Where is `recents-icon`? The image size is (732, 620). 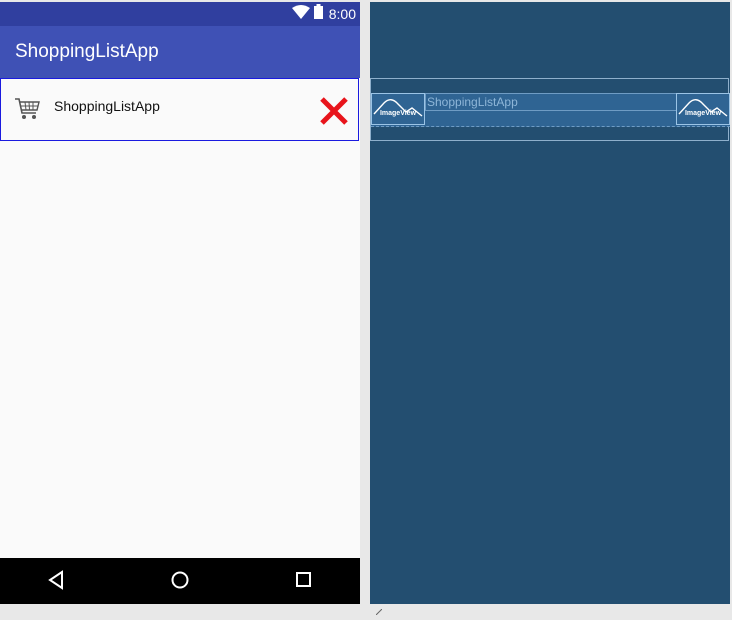 recents-icon is located at coordinates (304, 582).